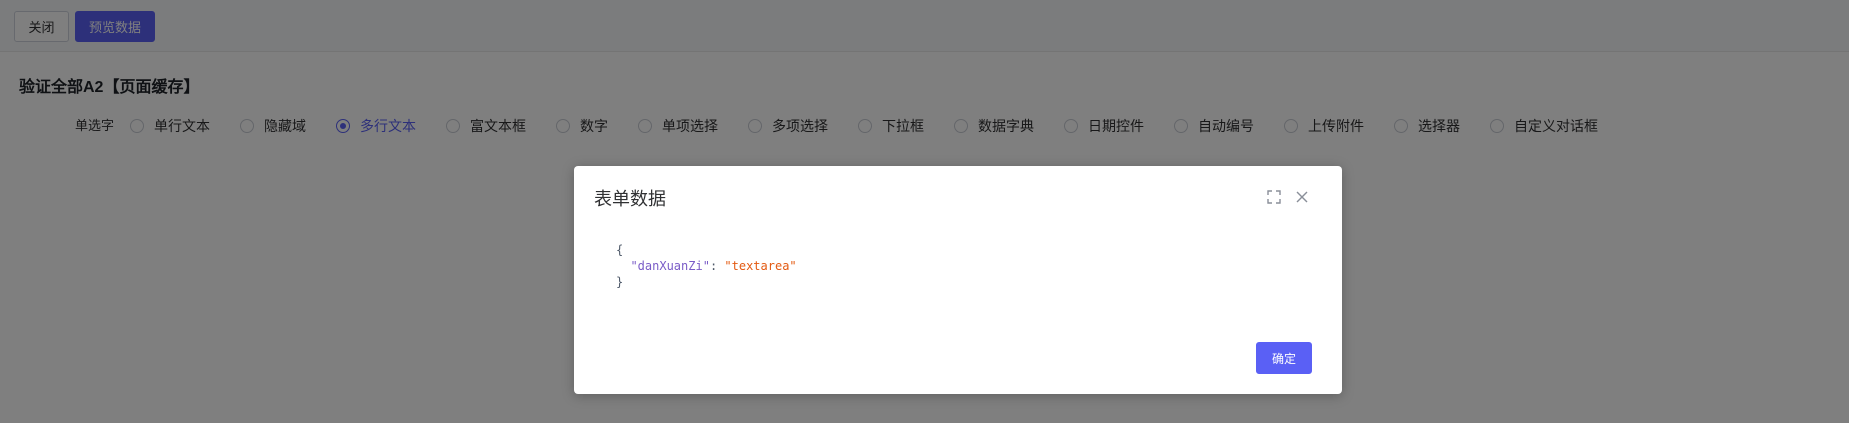 This screenshot has width=1849, height=423. Describe the element at coordinates (1274, 197) in the screenshot. I see `fullscreen-icon` at that location.